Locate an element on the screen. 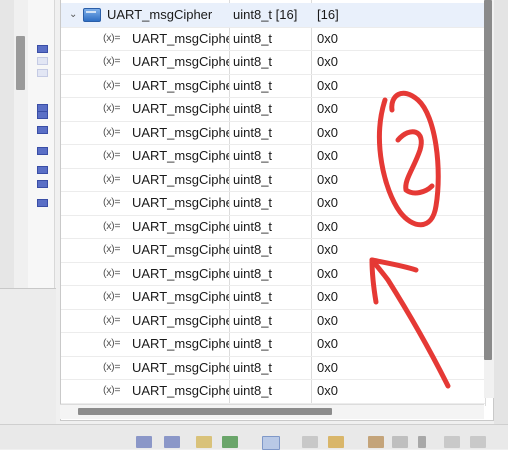  left-scroll-thumb is located at coordinates (20, 63).